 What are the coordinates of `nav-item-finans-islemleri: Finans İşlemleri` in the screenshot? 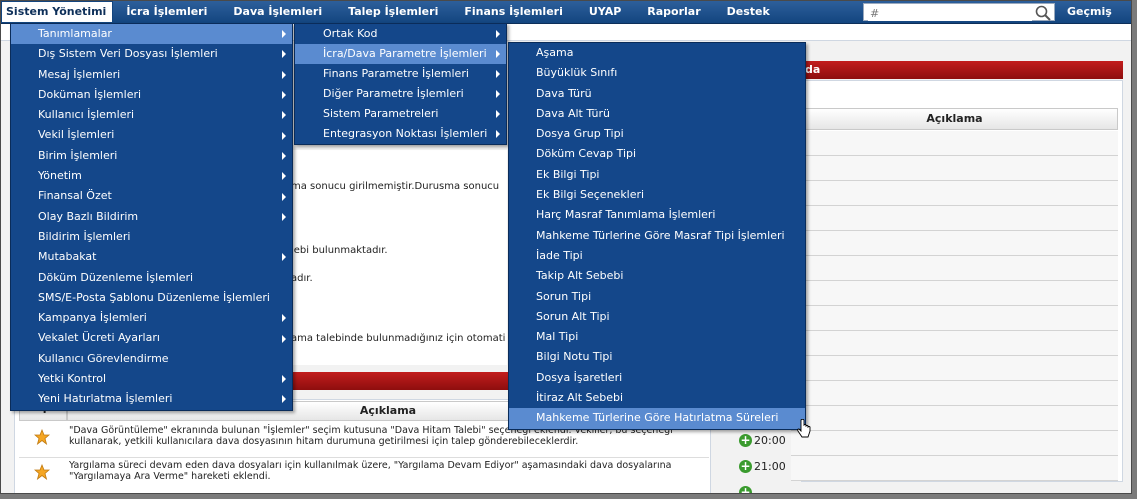 It's located at (513, 12).